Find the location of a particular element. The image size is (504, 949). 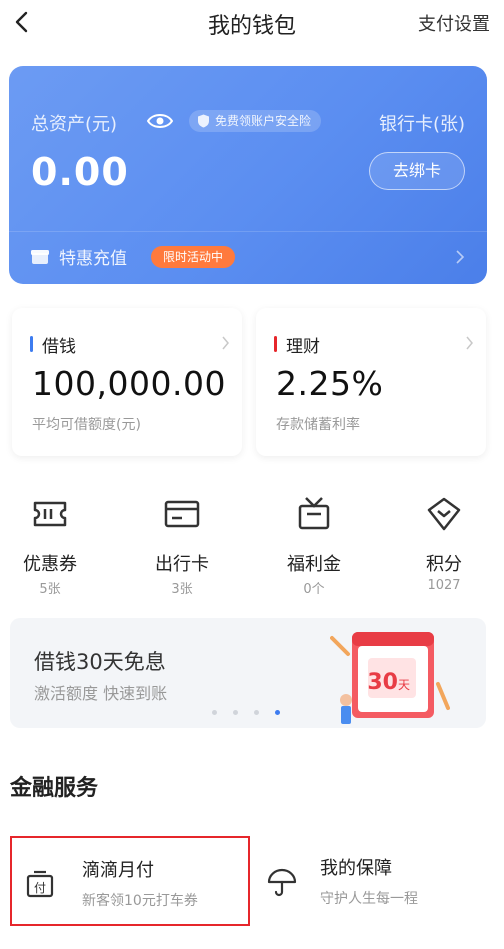

points-count: 1027 is located at coordinates (444, 585).